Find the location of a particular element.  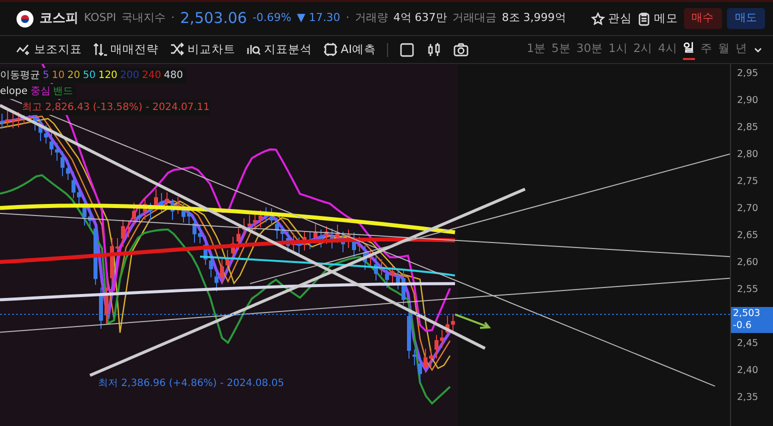

volume-value: 4억 637만 is located at coordinates (420, 18).